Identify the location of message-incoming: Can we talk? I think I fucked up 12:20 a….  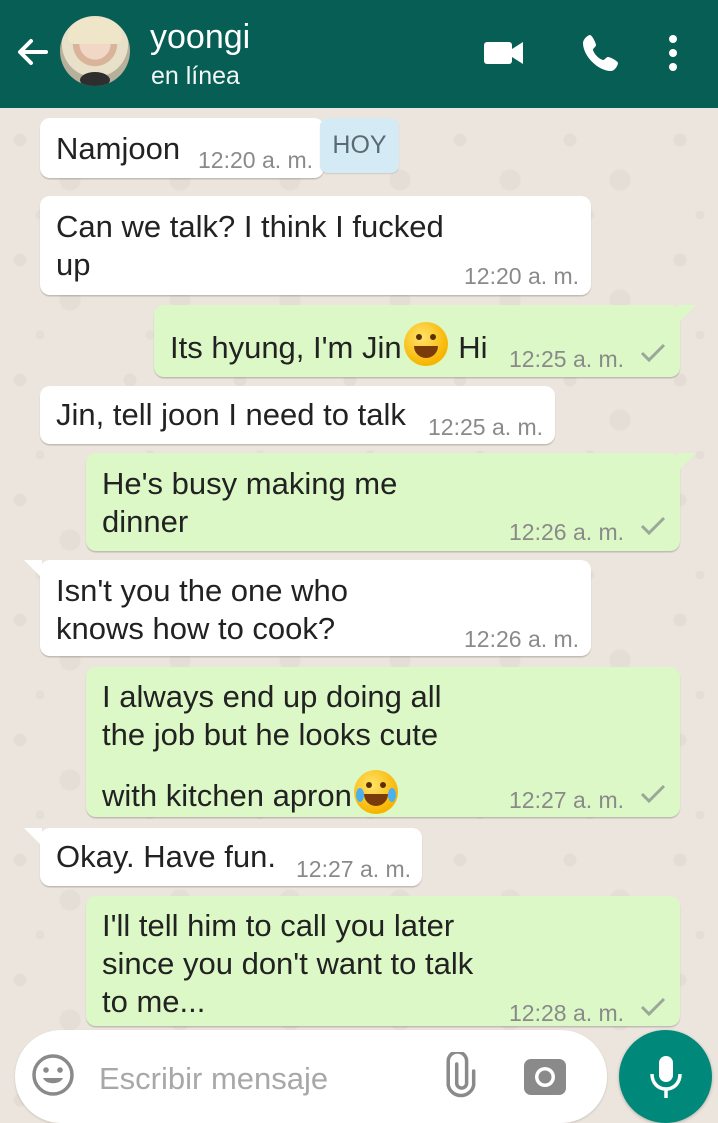
(315, 245).